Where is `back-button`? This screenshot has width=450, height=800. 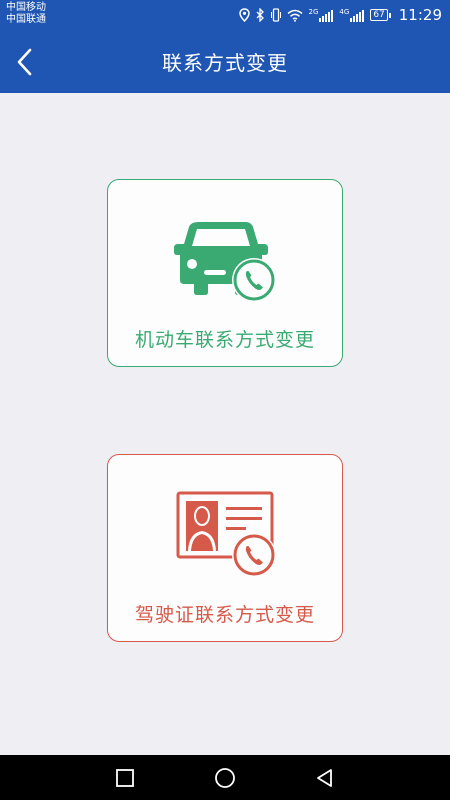
back-button is located at coordinates (24, 62).